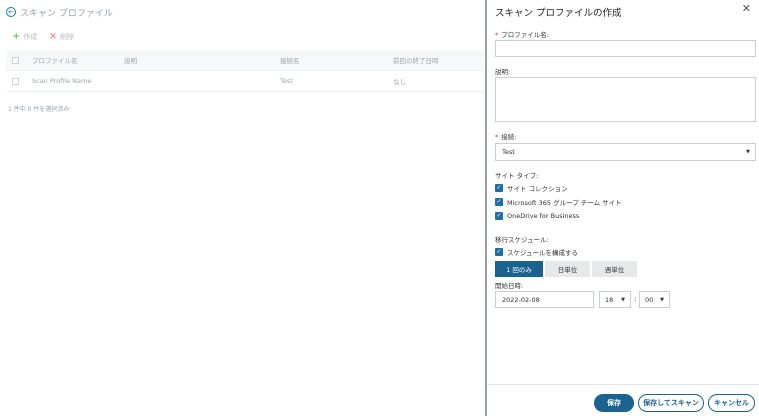  Describe the element at coordinates (625, 152) in the screenshot. I see `connection-select: Test ▼` at that location.